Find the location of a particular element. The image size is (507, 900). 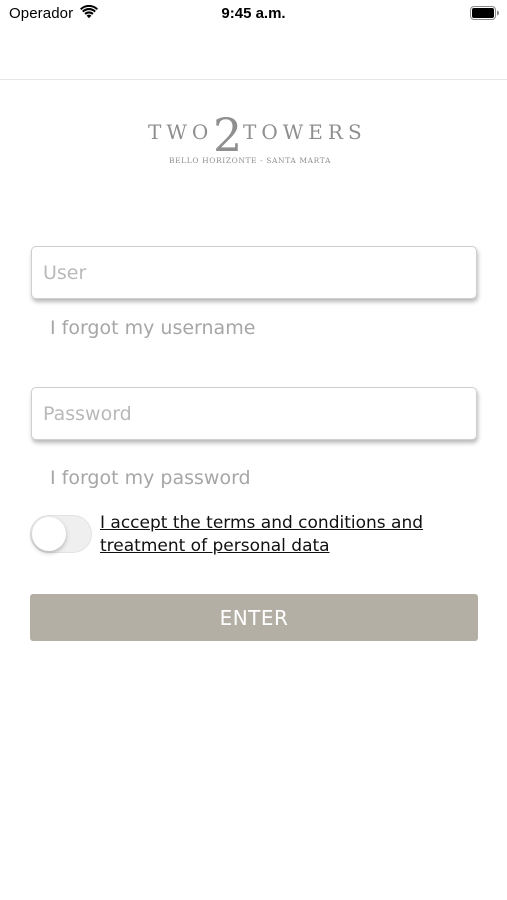

terms-toggle is located at coordinates (61, 534).